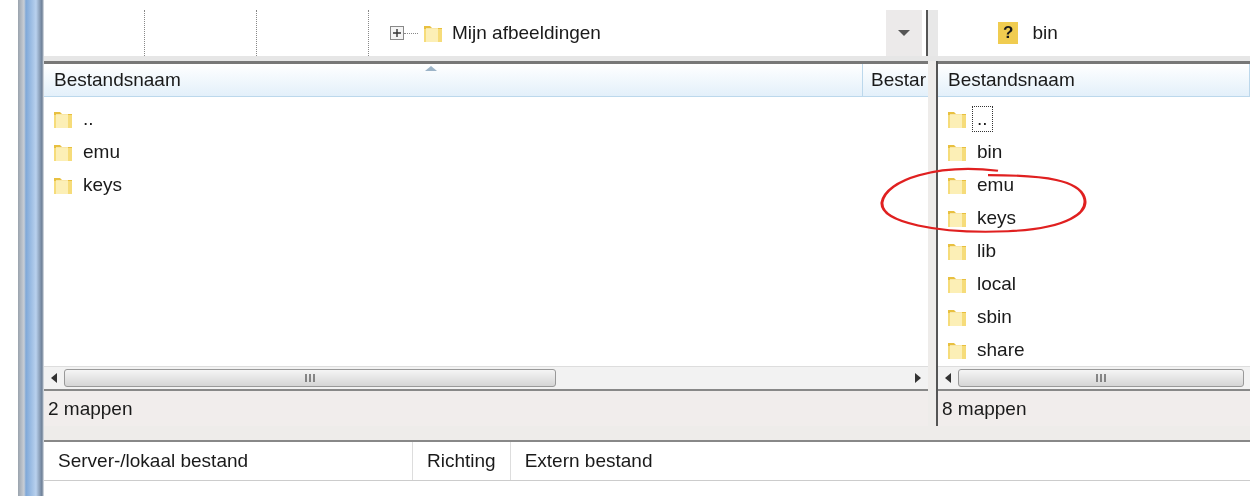  Describe the element at coordinates (904, 33) in the screenshot. I see `caret-icon` at that location.